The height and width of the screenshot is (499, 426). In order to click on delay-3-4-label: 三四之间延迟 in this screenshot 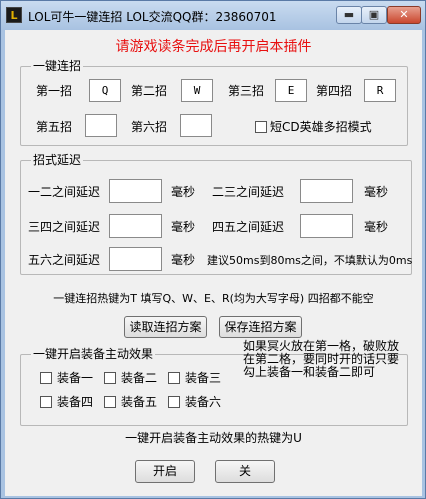, I will do `click(64, 227)`.